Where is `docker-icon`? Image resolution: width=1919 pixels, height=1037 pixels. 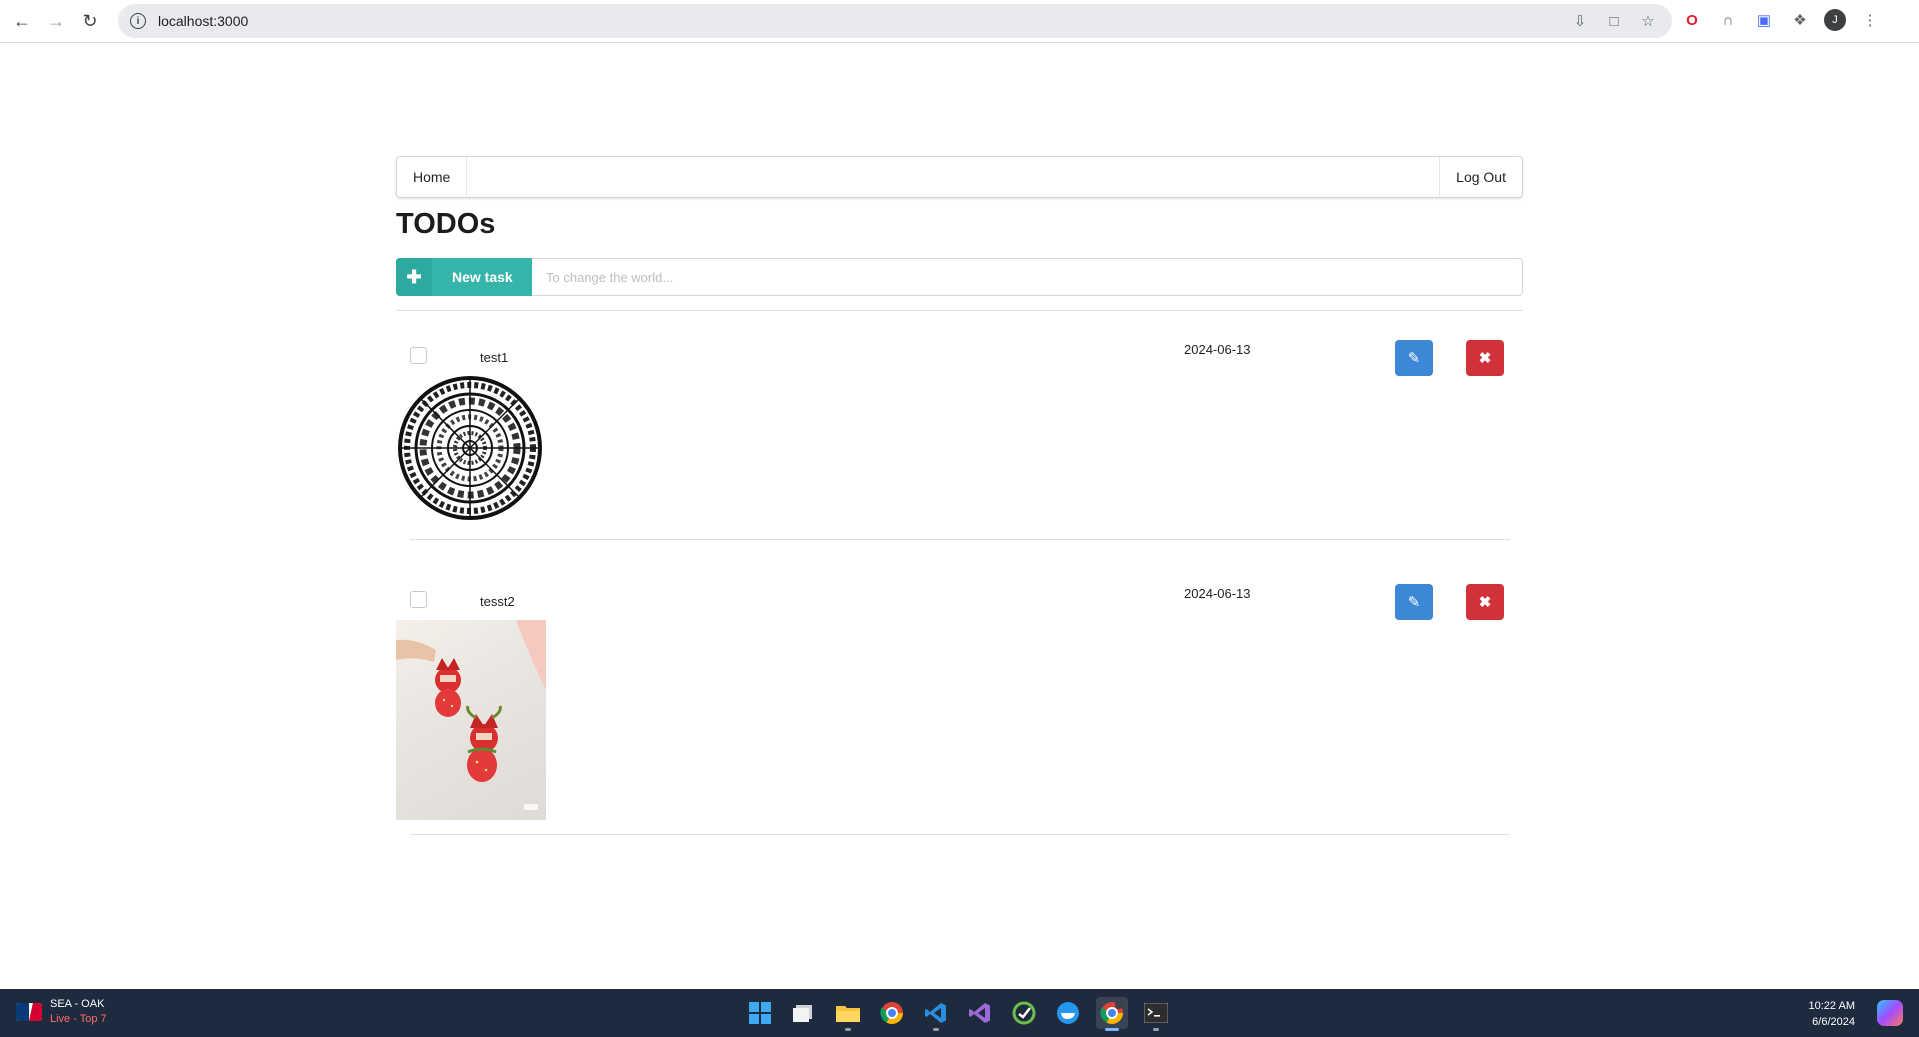 docker-icon is located at coordinates (1068, 1013).